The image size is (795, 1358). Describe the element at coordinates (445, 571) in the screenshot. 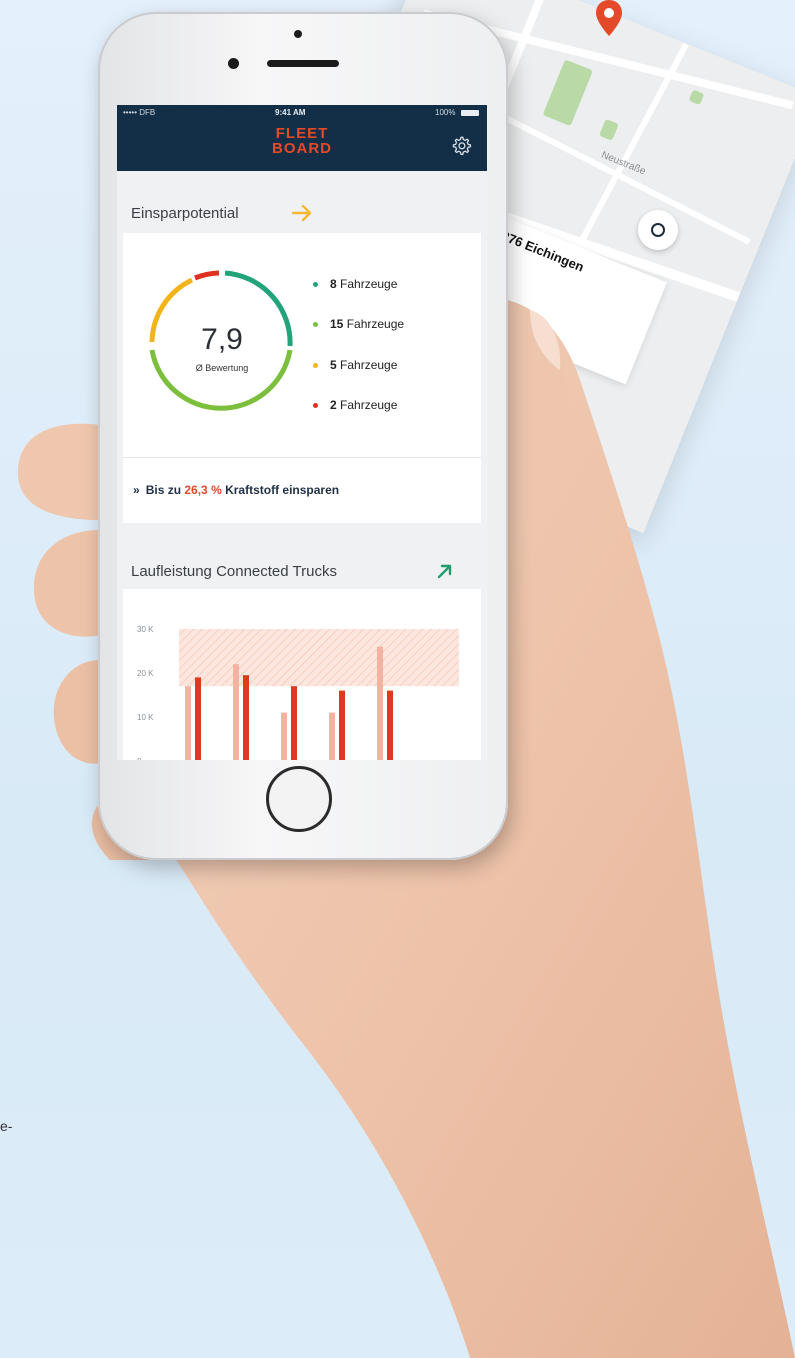

I see `arrow-up-right-icon` at that location.